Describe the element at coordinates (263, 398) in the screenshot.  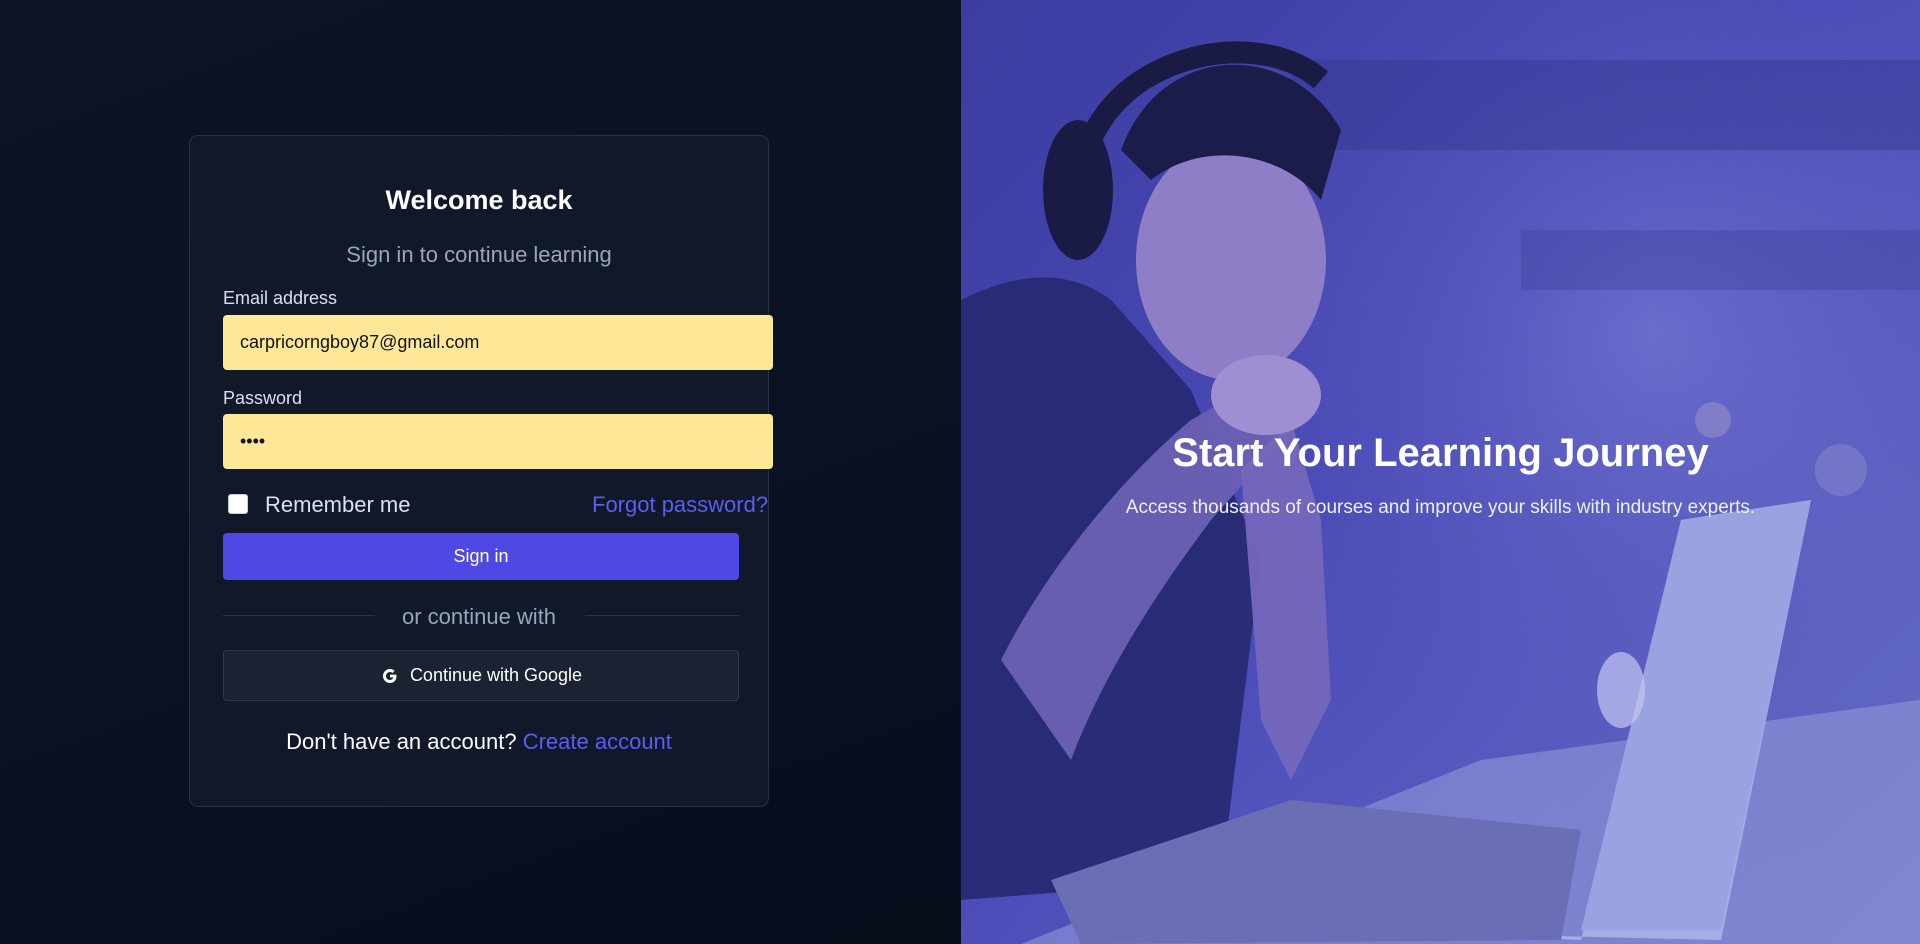
I see `password-label: Password` at that location.